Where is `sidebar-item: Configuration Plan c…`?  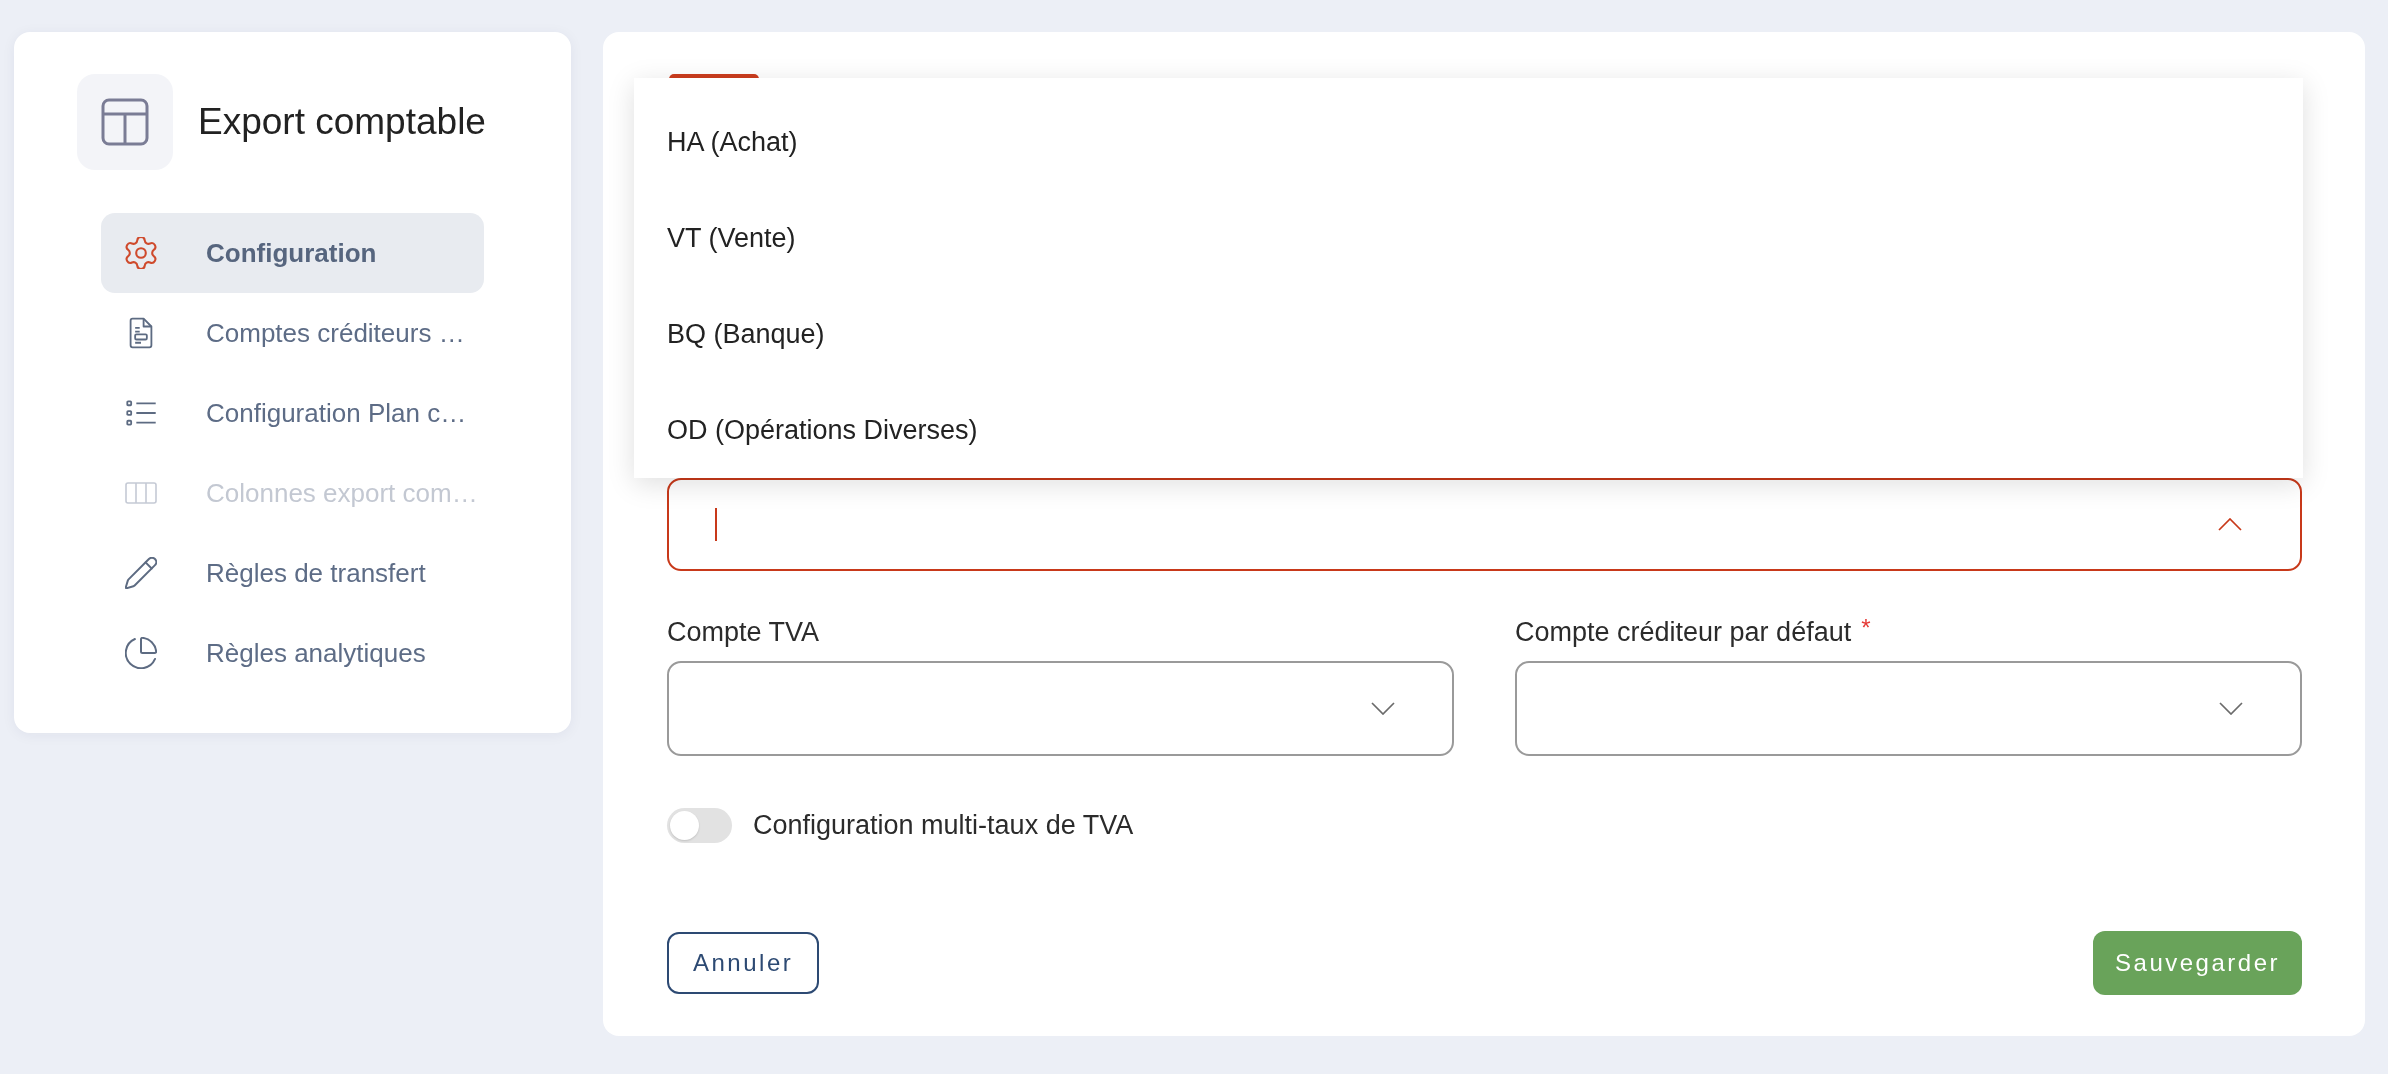 sidebar-item: Configuration Plan c… is located at coordinates (292, 413).